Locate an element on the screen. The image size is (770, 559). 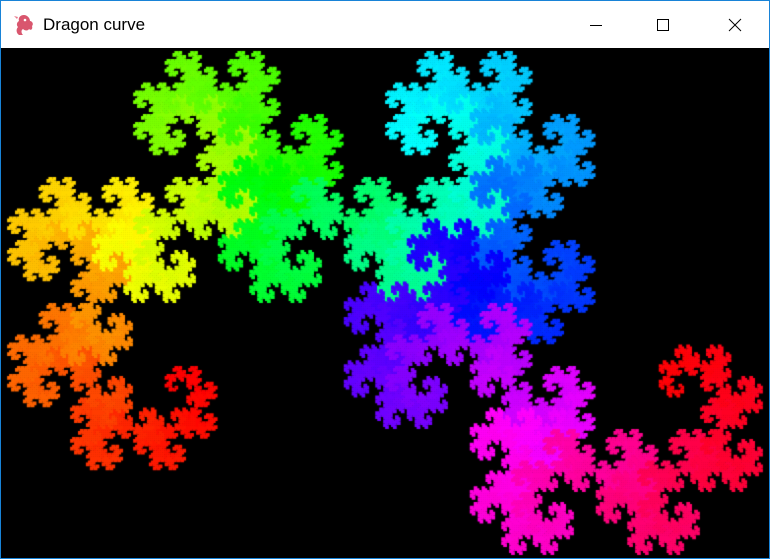
dragon-icon is located at coordinates (24, 25).